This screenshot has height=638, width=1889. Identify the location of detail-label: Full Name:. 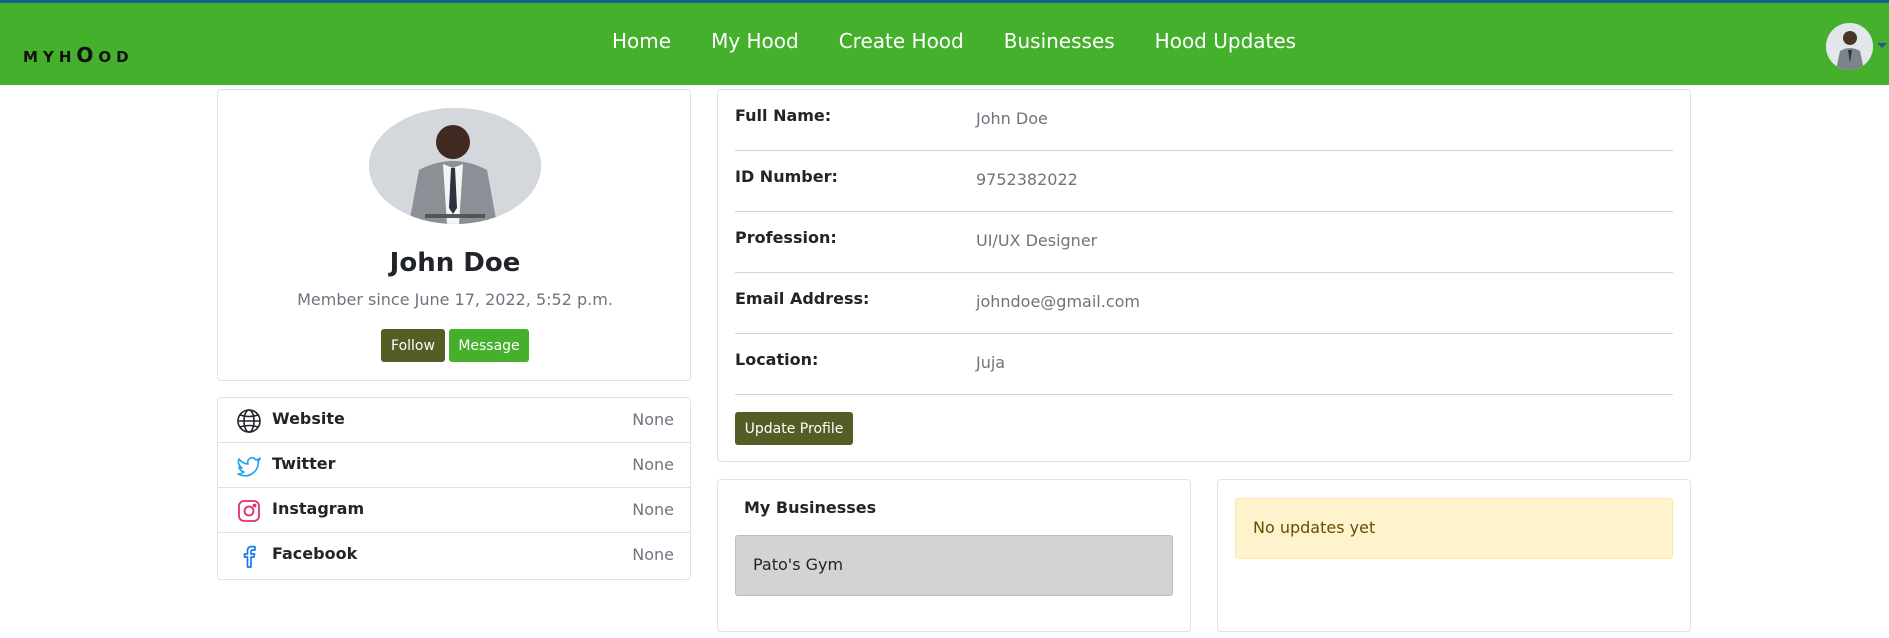
(783, 115).